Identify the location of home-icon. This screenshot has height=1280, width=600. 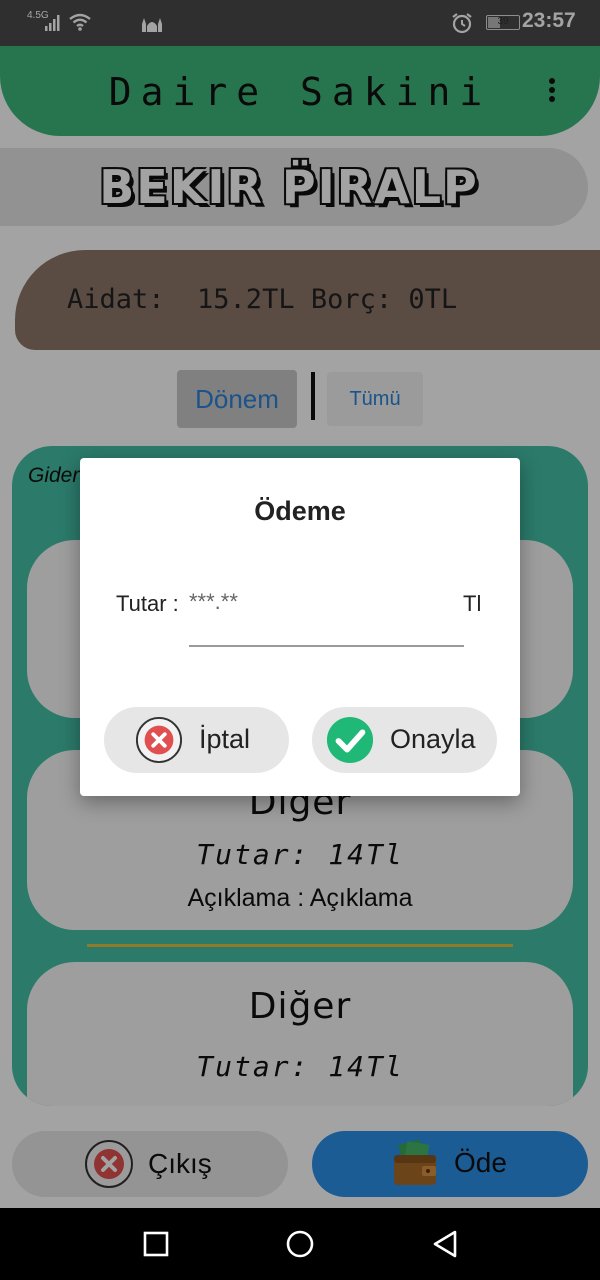
(300, 1243).